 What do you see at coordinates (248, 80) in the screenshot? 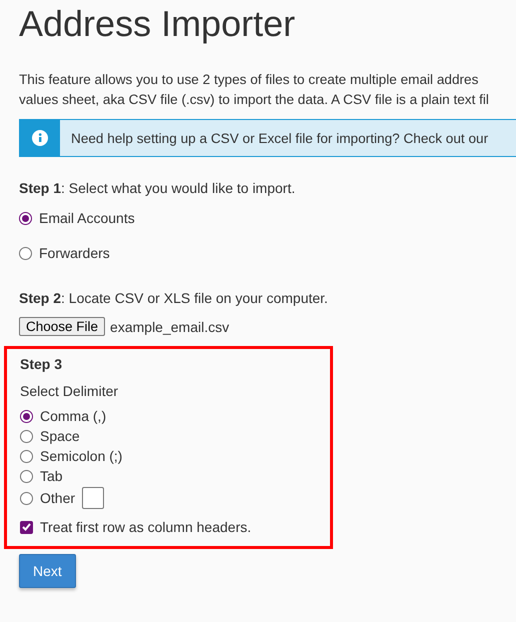
I see `intro-text: This feature allows you to use 2 types of files to create multiple email addres` at bounding box center [248, 80].